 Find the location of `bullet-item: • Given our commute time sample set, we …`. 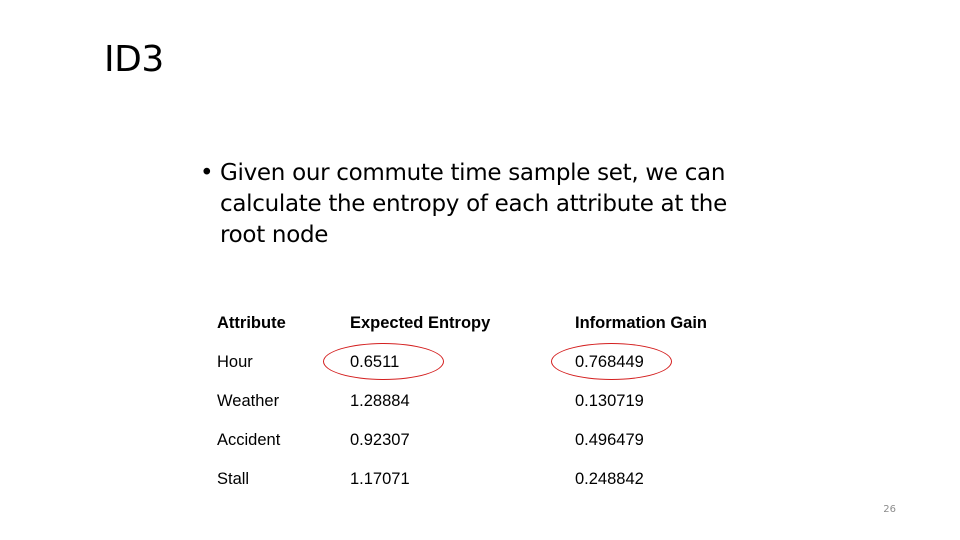

bullet-item: • Given our commute time sample set, we … is located at coordinates (480, 204).